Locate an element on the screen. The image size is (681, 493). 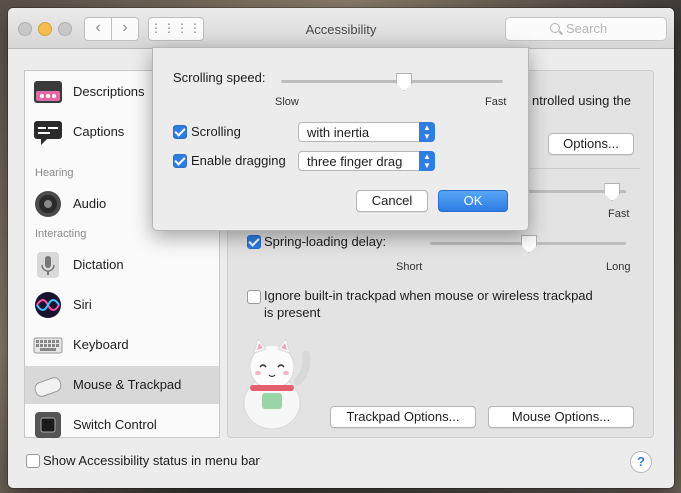
slow-label: Slow is located at coordinates (287, 102).